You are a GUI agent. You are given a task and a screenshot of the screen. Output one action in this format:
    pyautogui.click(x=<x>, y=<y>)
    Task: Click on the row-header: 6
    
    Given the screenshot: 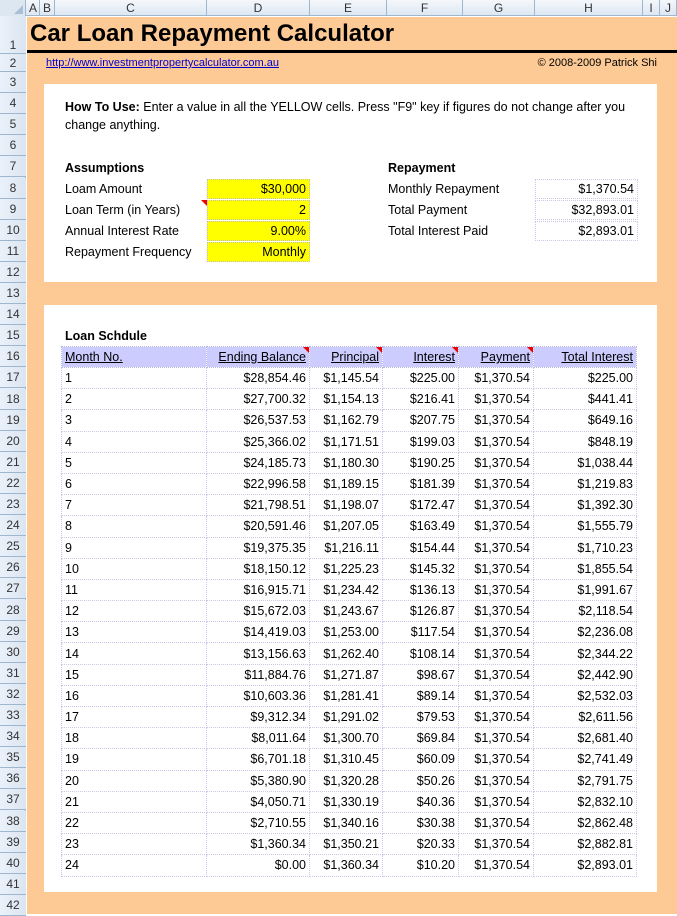 What is the action you would take?
    pyautogui.click(x=13, y=146)
    